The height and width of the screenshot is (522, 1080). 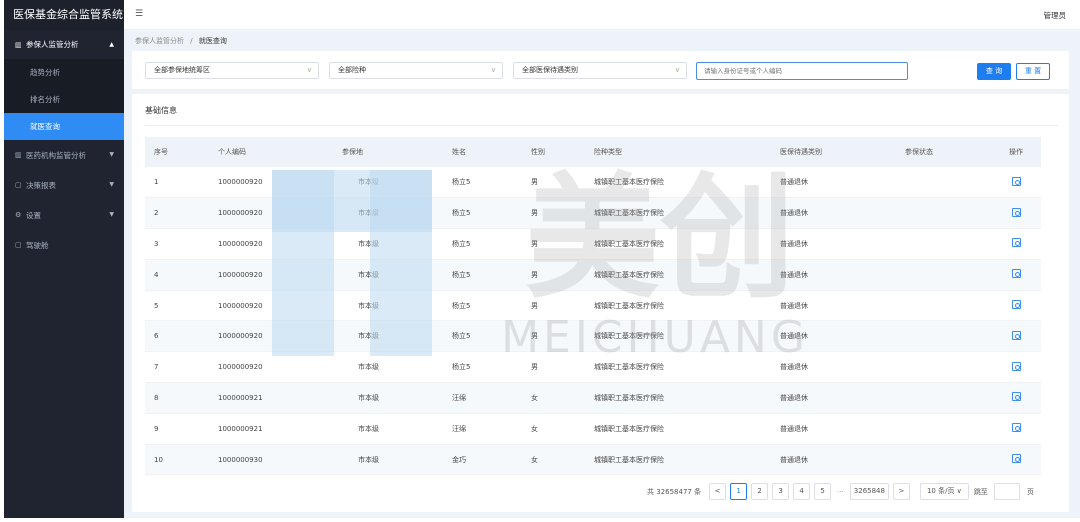 What do you see at coordinates (64, 215) in the screenshot?
I see `sidebar-item-settings: ⚙ 设置 ▼` at bounding box center [64, 215].